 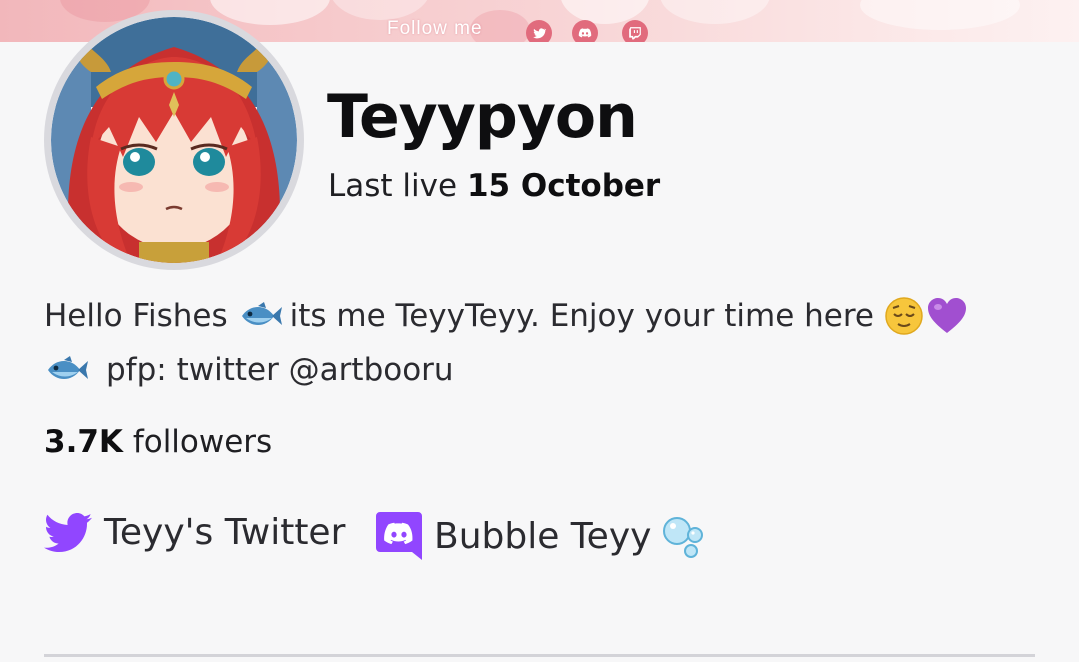 What do you see at coordinates (68, 532) in the screenshot?
I see `twitter-icon` at bounding box center [68, 532].